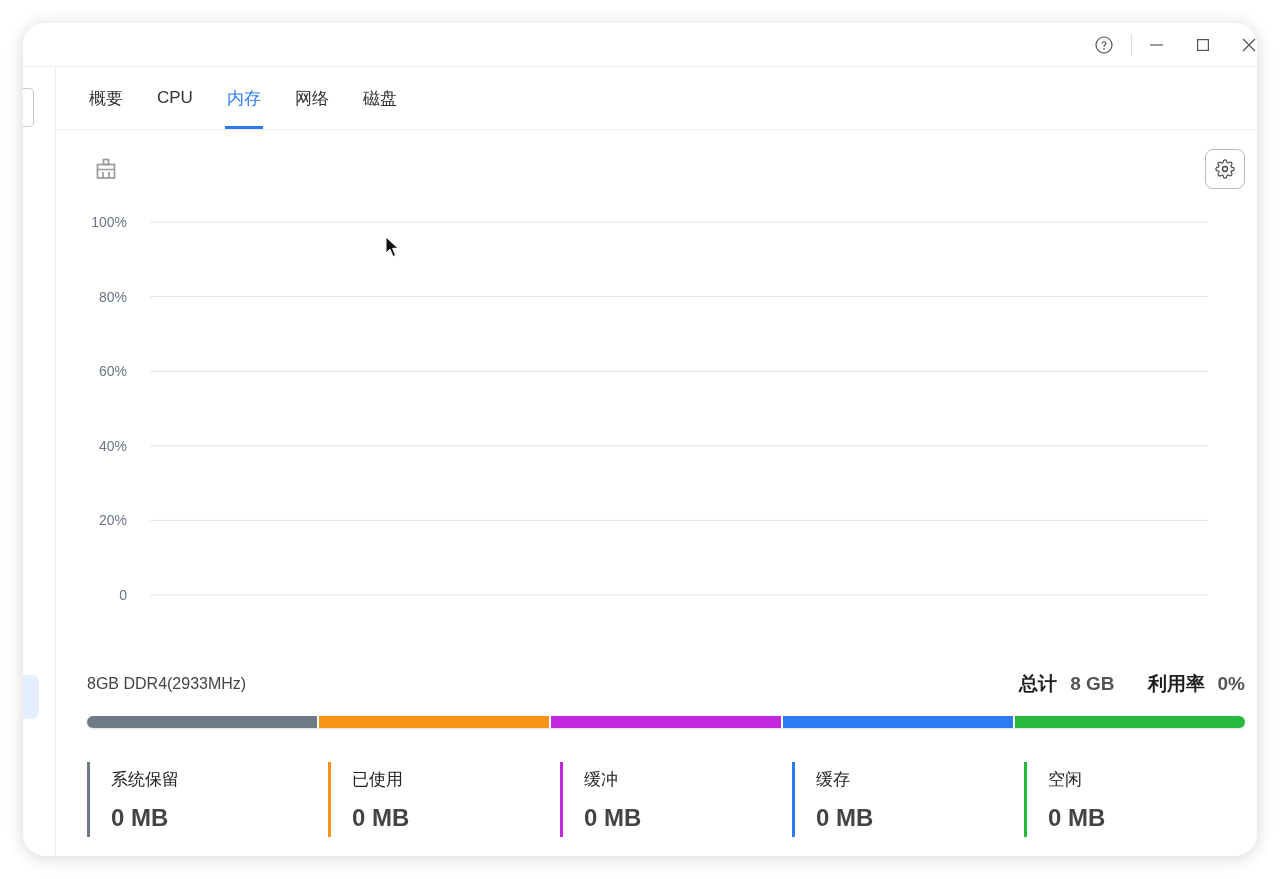 The image size is (1280, 879). Describe the element at coordinates (112, 445) in the screenshot. I see `axis-label: 40%` at that location.